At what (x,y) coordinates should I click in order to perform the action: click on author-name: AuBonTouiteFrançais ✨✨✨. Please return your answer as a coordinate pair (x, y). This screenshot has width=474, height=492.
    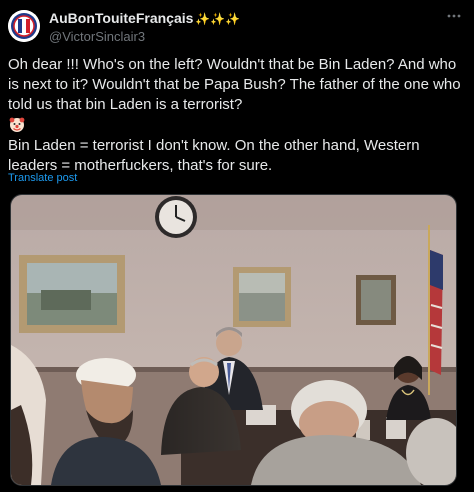
    Looking at the image, I should click on (144, 18).